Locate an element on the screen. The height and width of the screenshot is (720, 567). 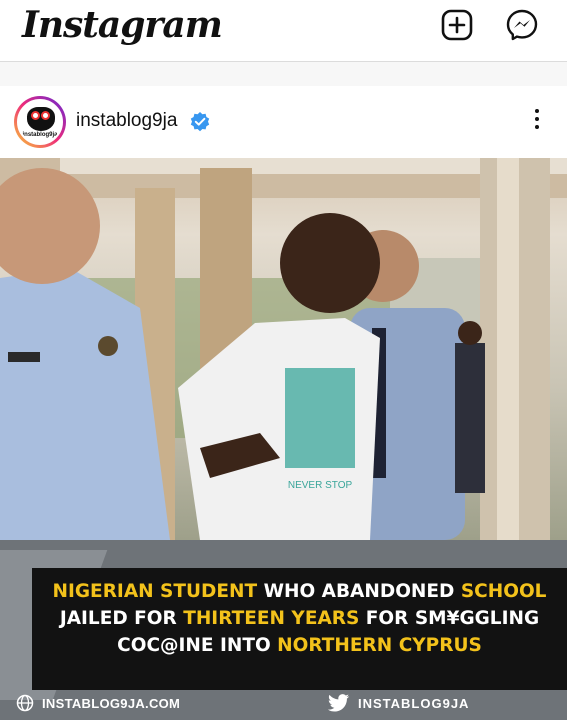
verified-badge-icon is located at coordinates (200, 122).